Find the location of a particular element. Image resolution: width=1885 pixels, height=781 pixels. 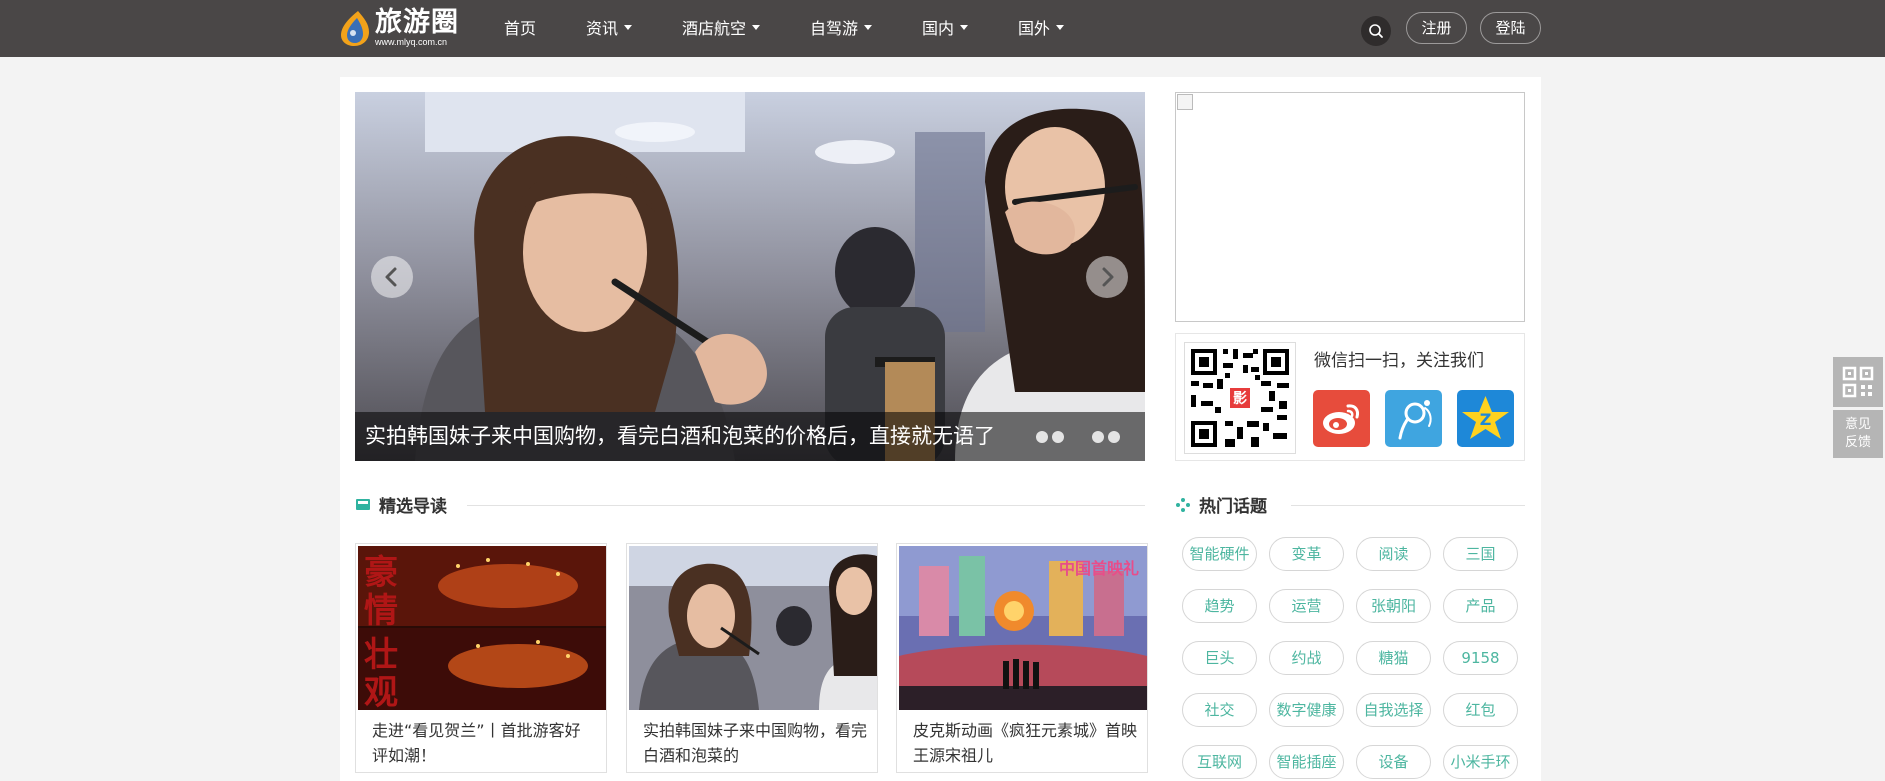

topic-tag: 9158 is located at coordinates (1480, 658).